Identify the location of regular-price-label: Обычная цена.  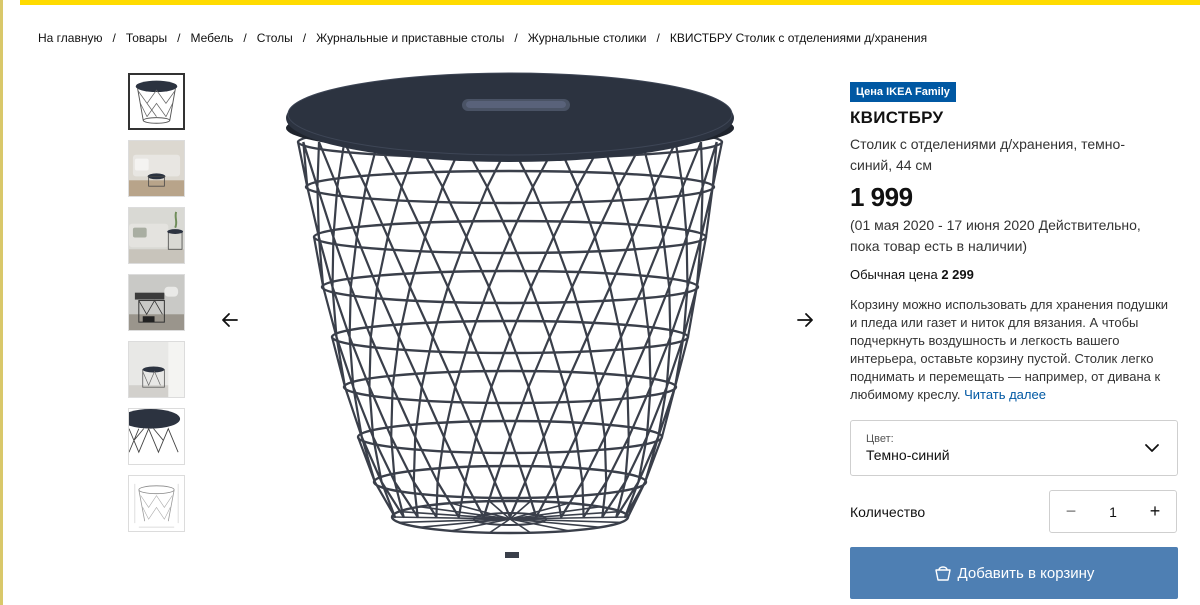
(894, 274).